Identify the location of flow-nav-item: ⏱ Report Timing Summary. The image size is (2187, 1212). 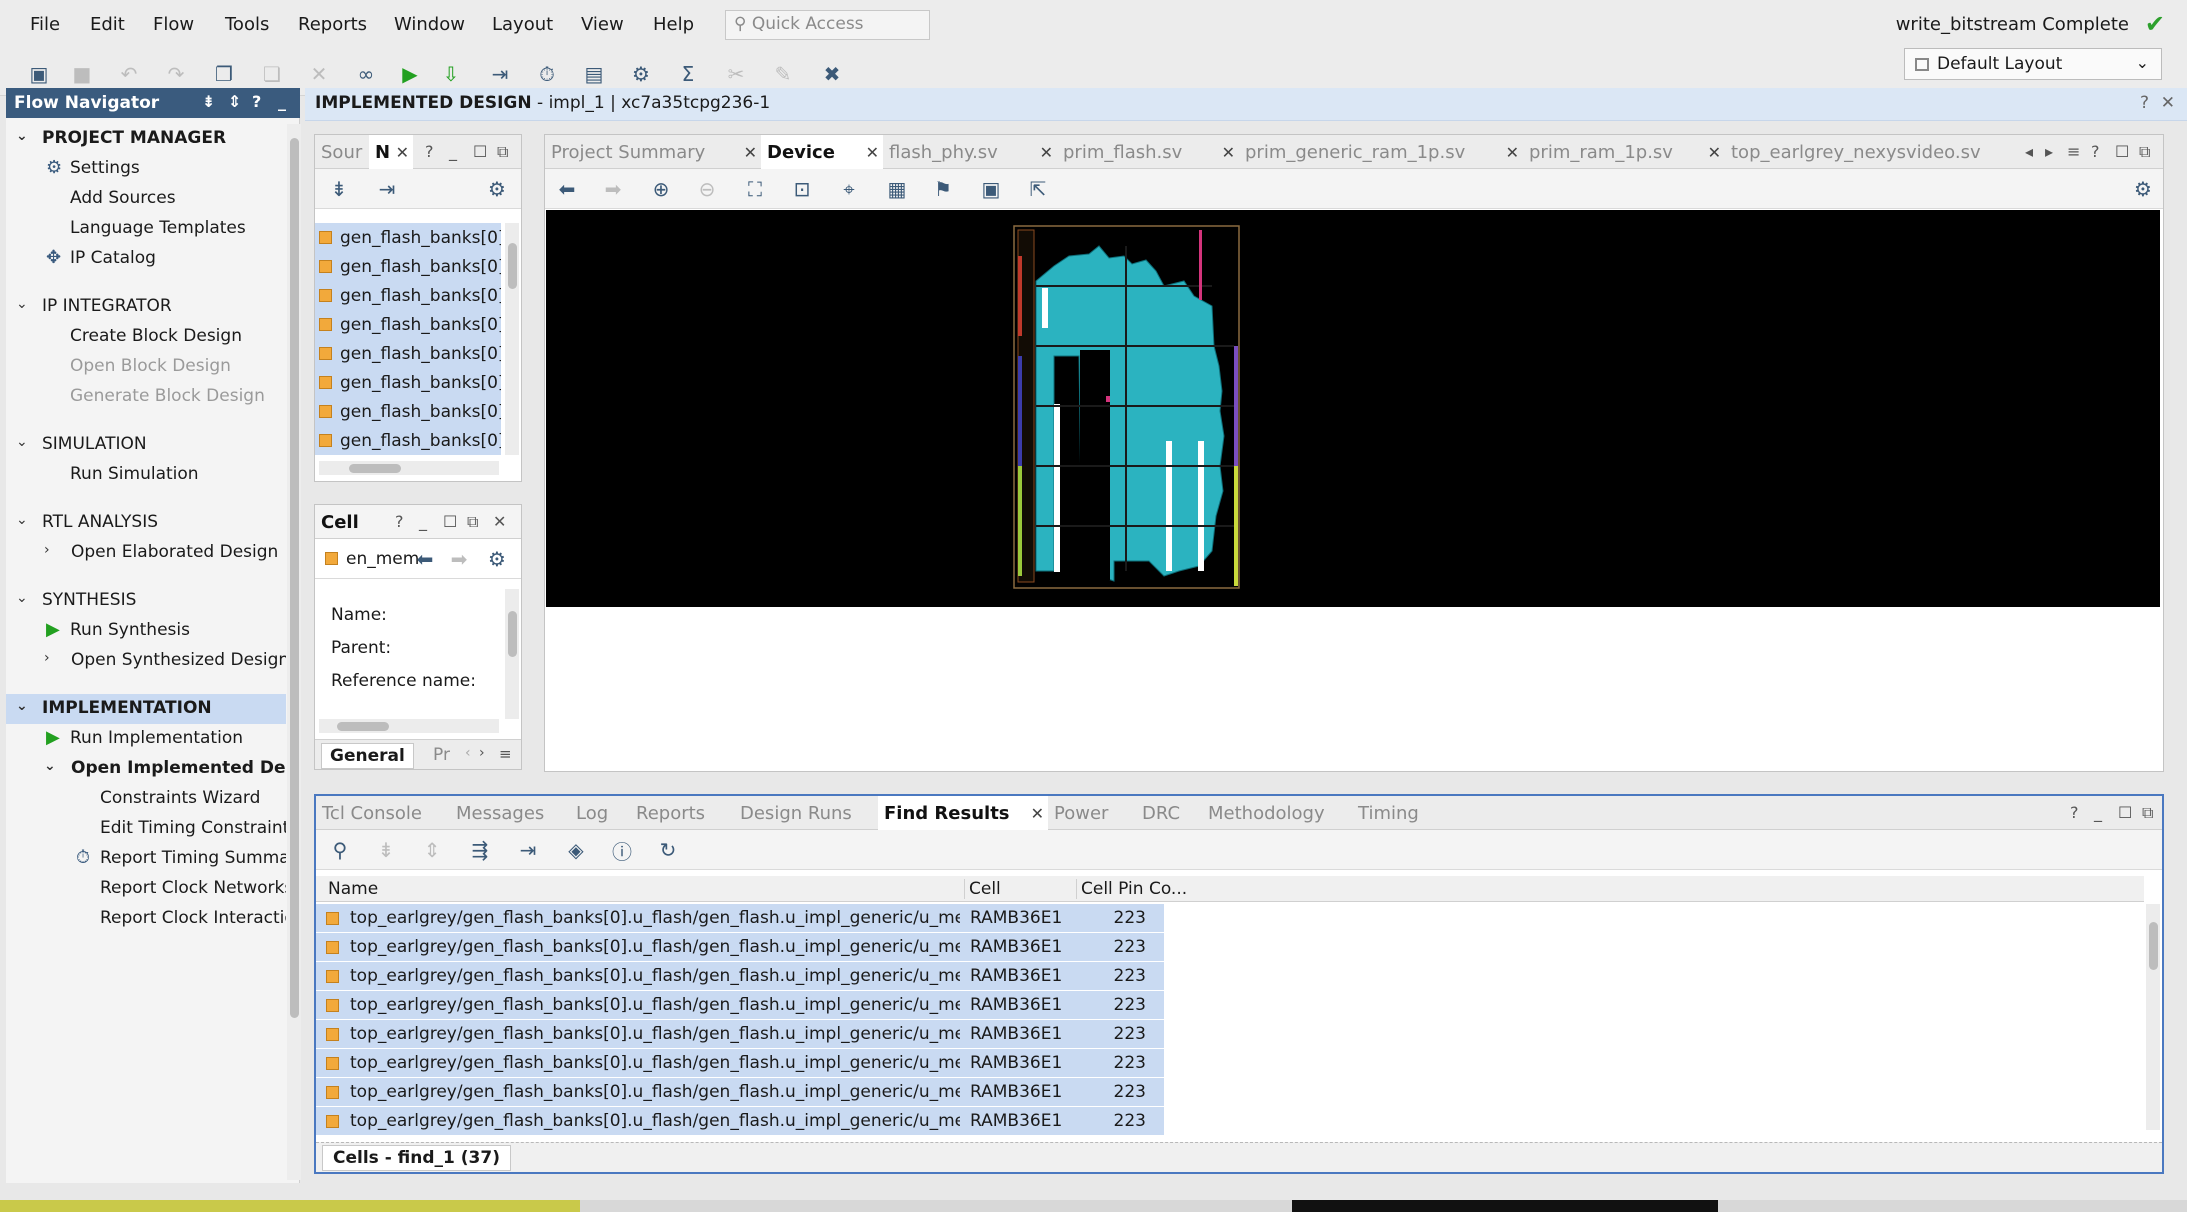
(146, 859).